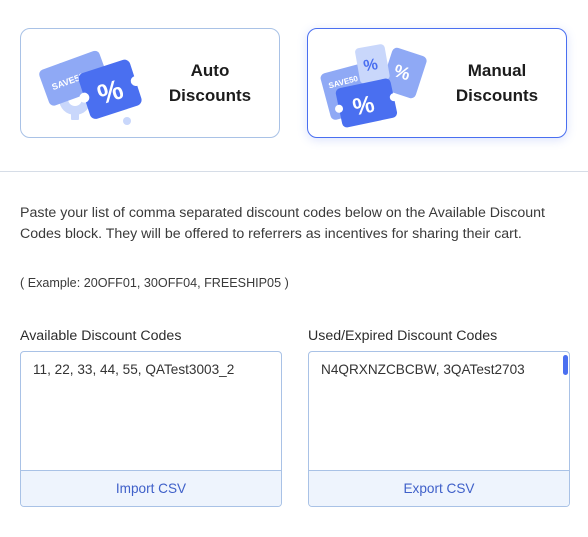 The height and width of the screenshot is (537, 588). Describe the element at coordinates (439, 488) in the screenshot. I see `export-csv-button: Export CSV` at that location.